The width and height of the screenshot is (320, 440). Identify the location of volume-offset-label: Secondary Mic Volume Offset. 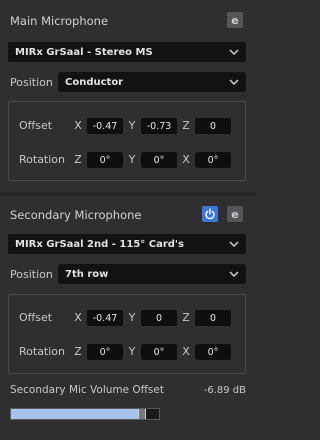
(87, 390).